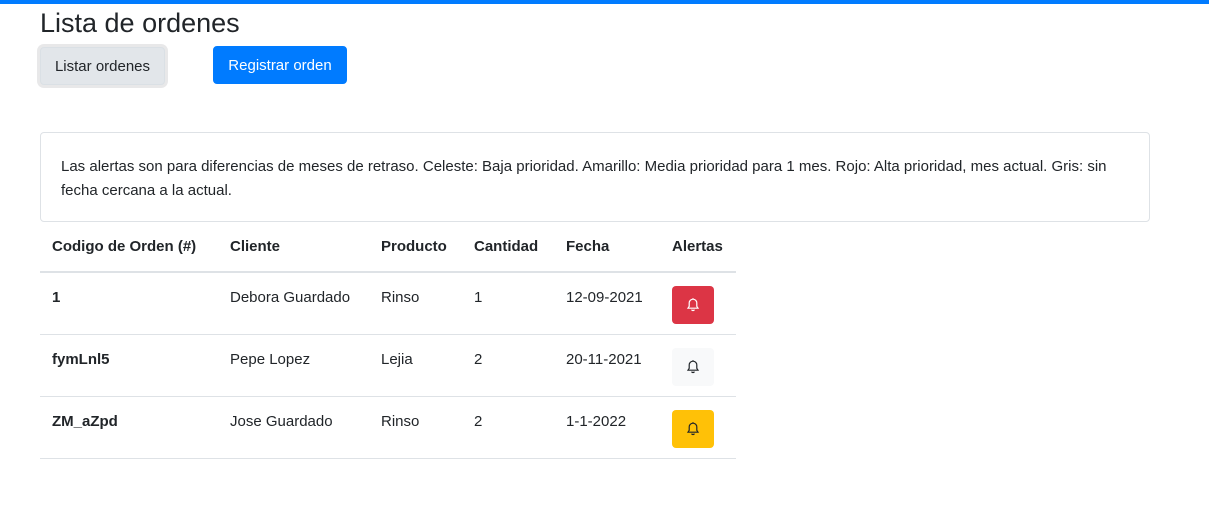  Describe the element at coordinates (607, 247) in the screenshot. I see `header-date: Fecha` at that location.